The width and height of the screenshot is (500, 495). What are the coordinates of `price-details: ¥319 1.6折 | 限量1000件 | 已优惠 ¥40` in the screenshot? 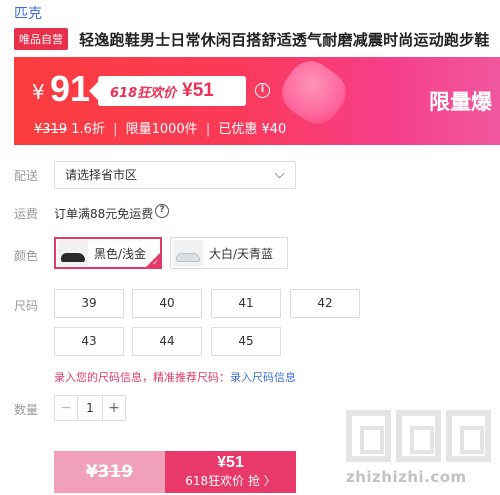 It's located at (160, 127).